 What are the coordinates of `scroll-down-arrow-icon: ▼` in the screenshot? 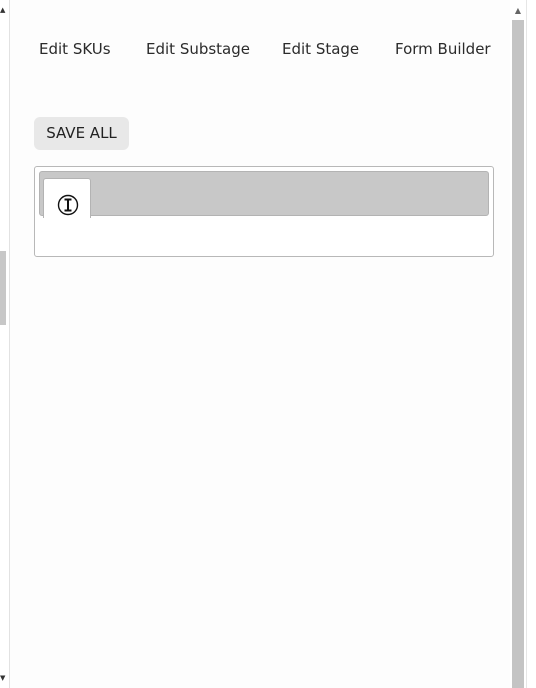 It's located at (4, 678).